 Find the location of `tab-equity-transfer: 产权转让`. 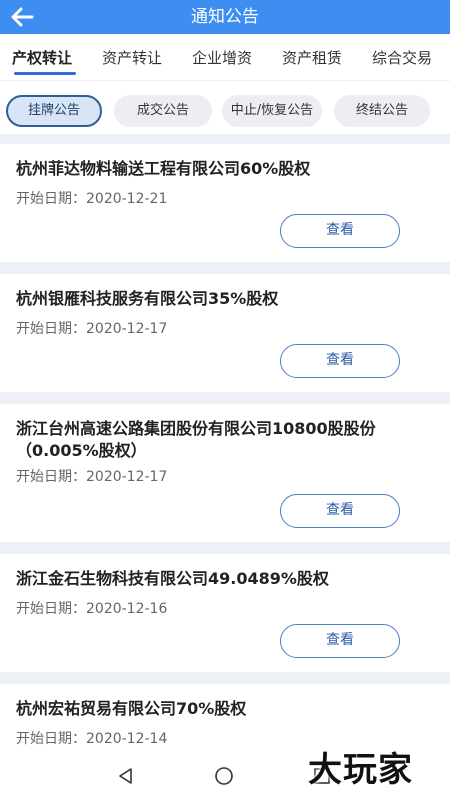

tab-equity-transfer: 产权转让 is located at coordinates (42, 58).